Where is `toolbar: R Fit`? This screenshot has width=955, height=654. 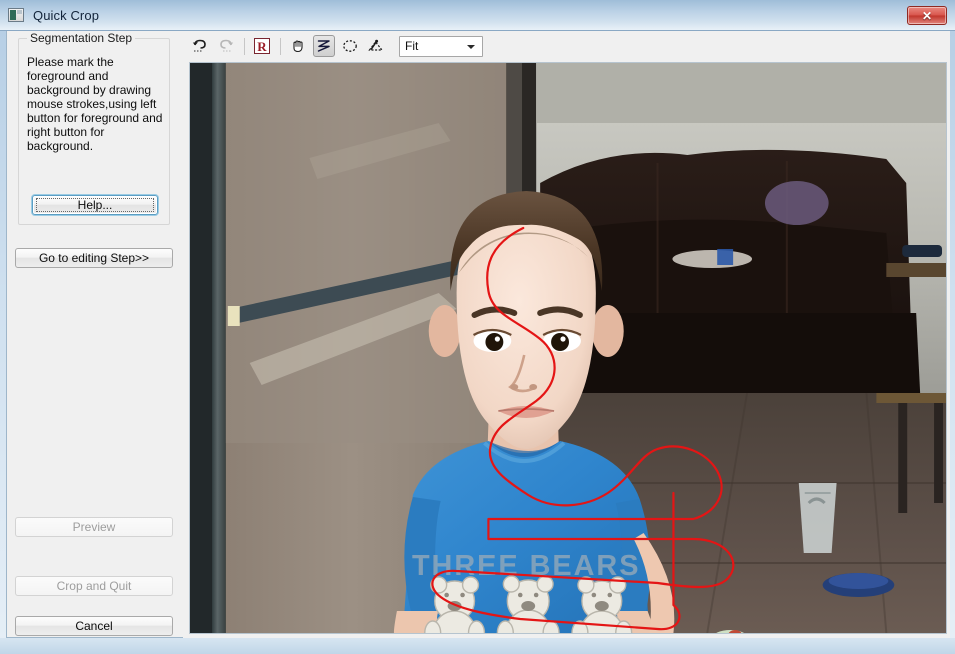 toolbar: R Fit is located at coordinates (566, 46).